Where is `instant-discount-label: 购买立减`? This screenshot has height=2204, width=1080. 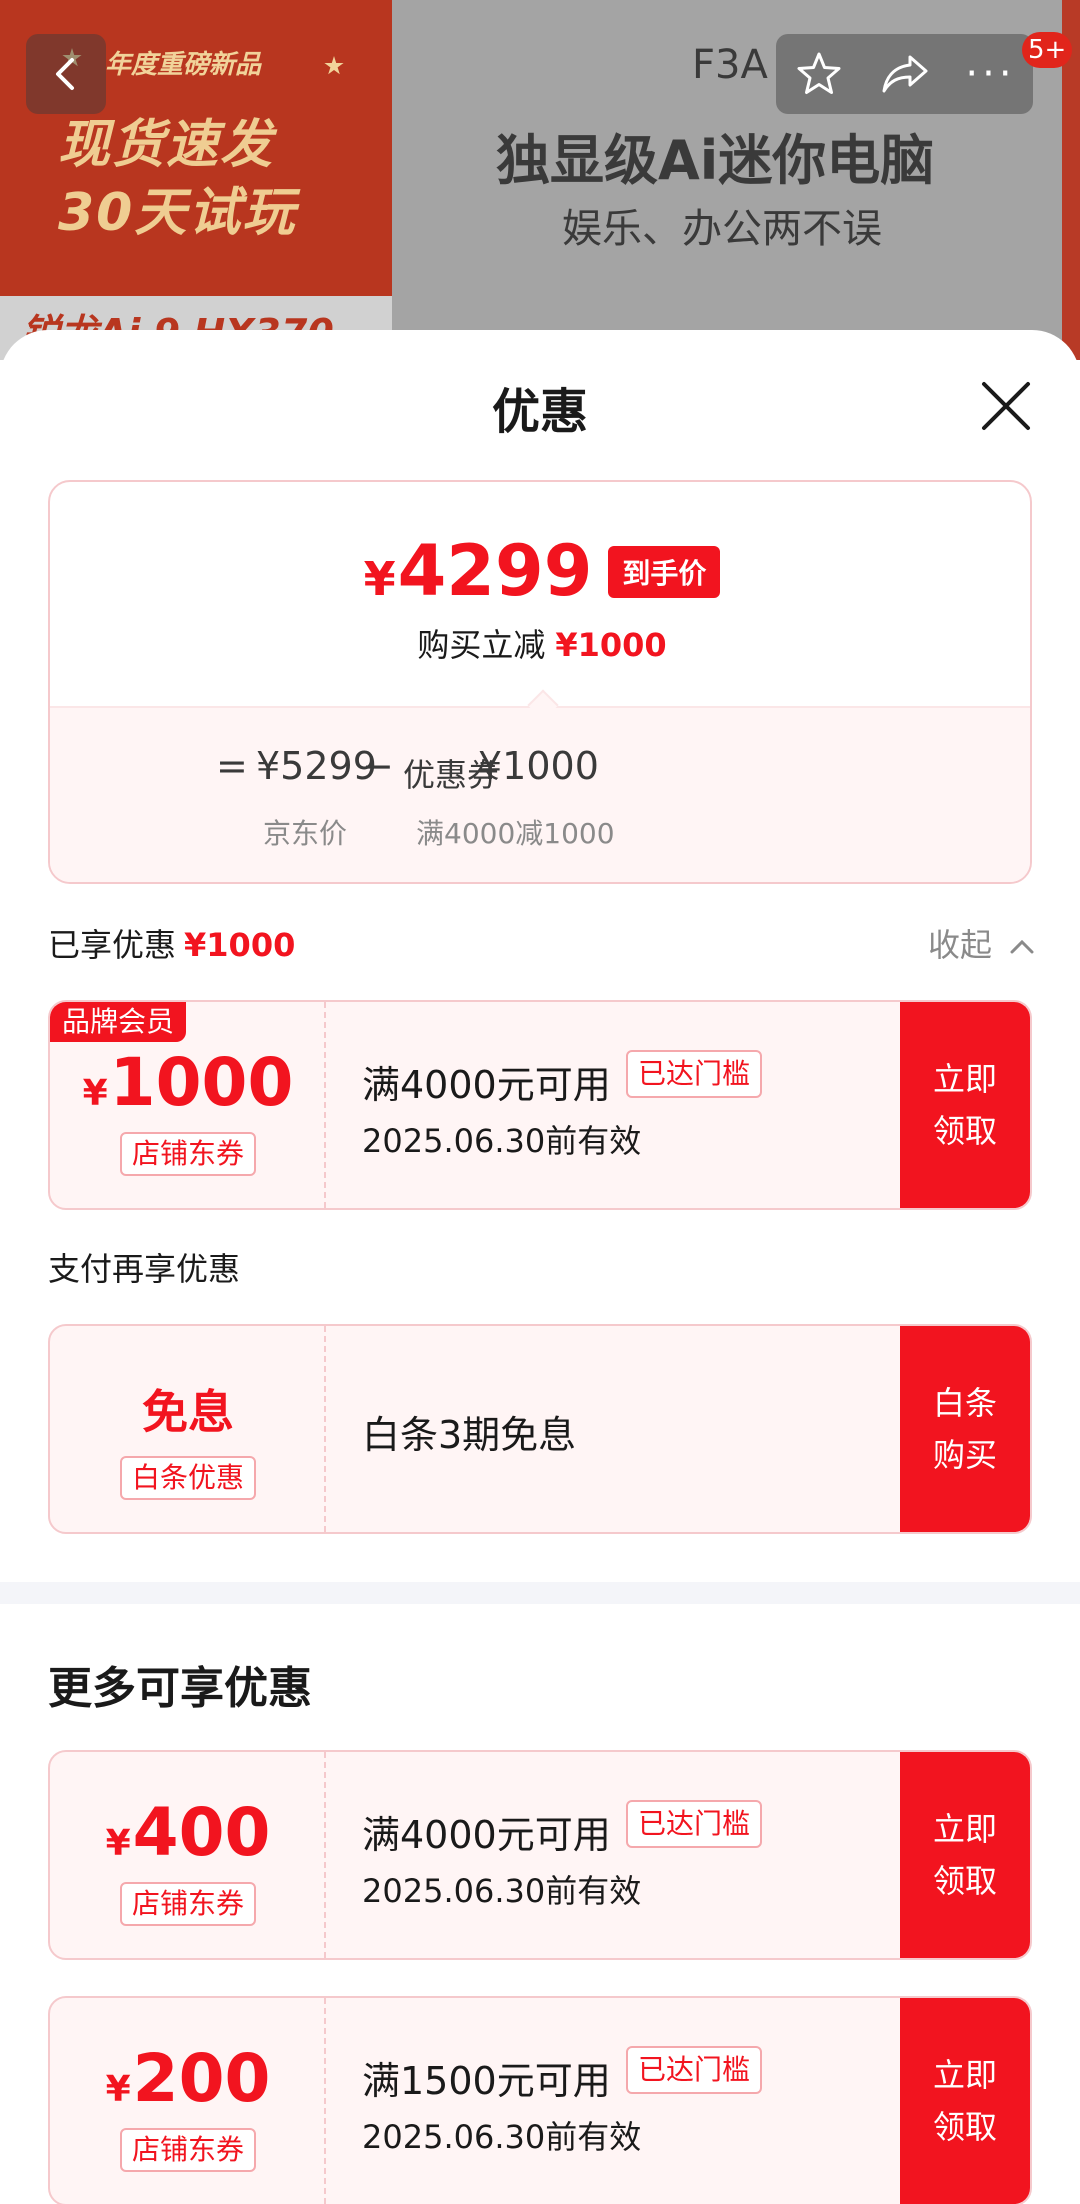 instant-discount-label: 购买立减 is located at coordinates (481, 645).